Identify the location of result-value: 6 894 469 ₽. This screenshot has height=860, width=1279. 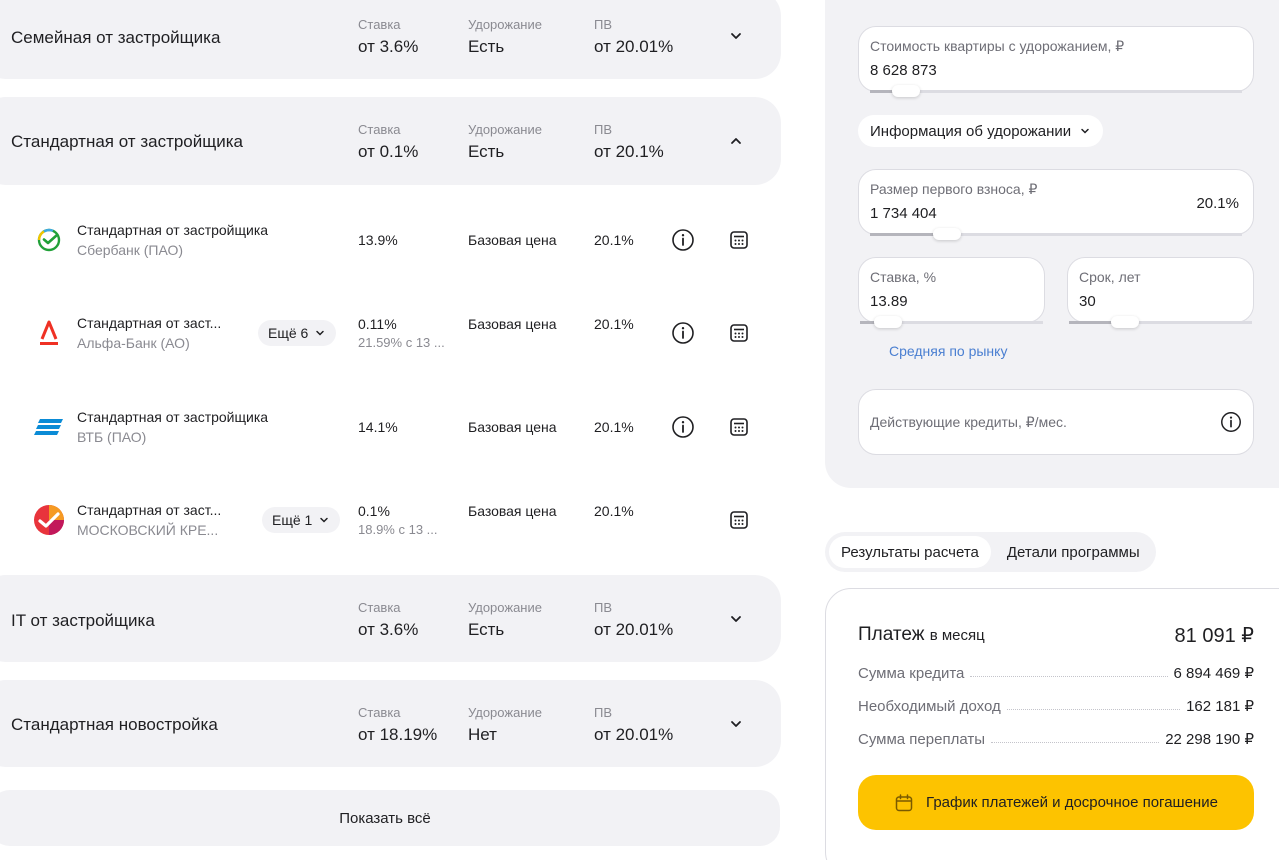
(1213, 673).